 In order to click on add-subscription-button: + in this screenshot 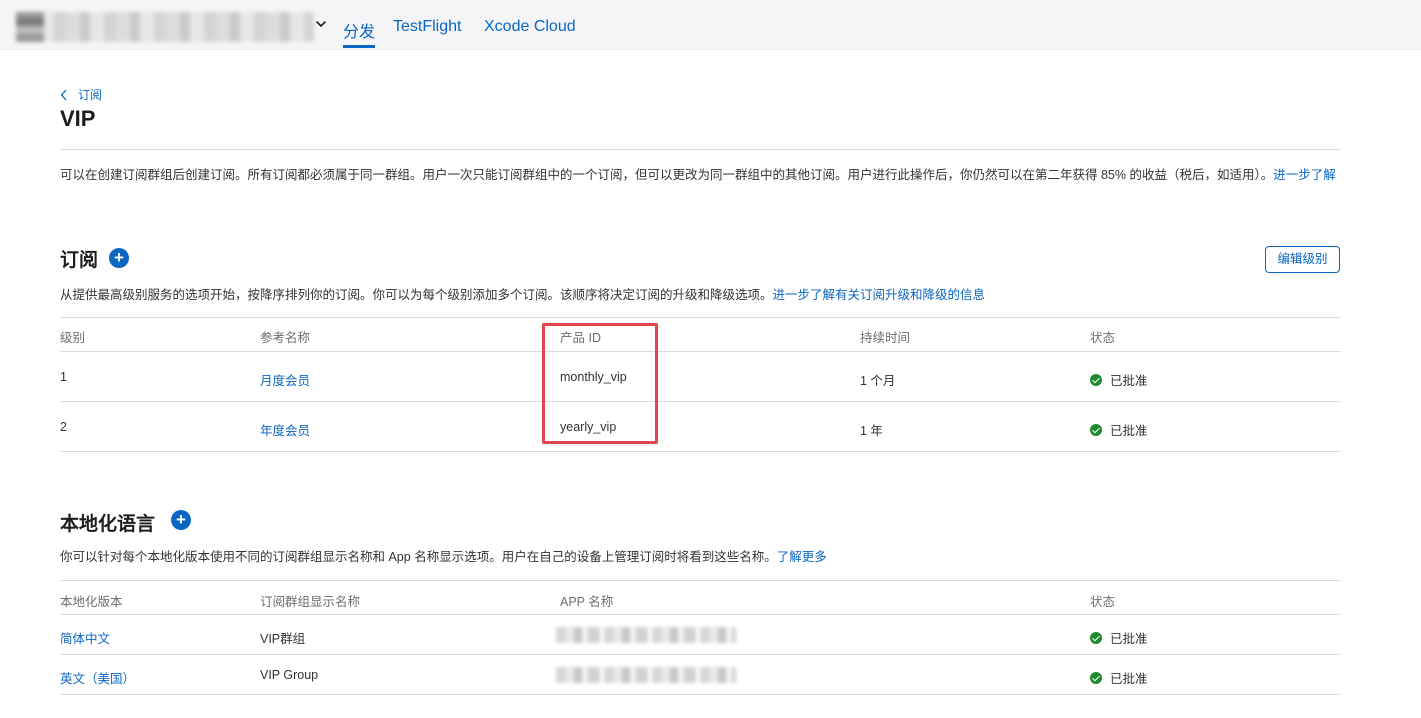, I will do `click(119, 258)`.